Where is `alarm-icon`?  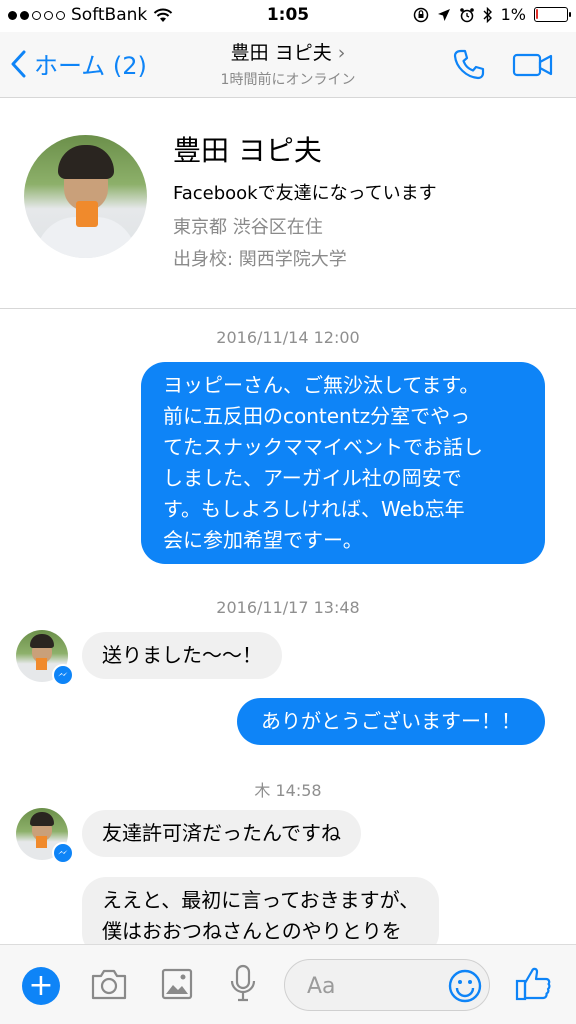 alarm-icon is located at coordinates (466, 14).